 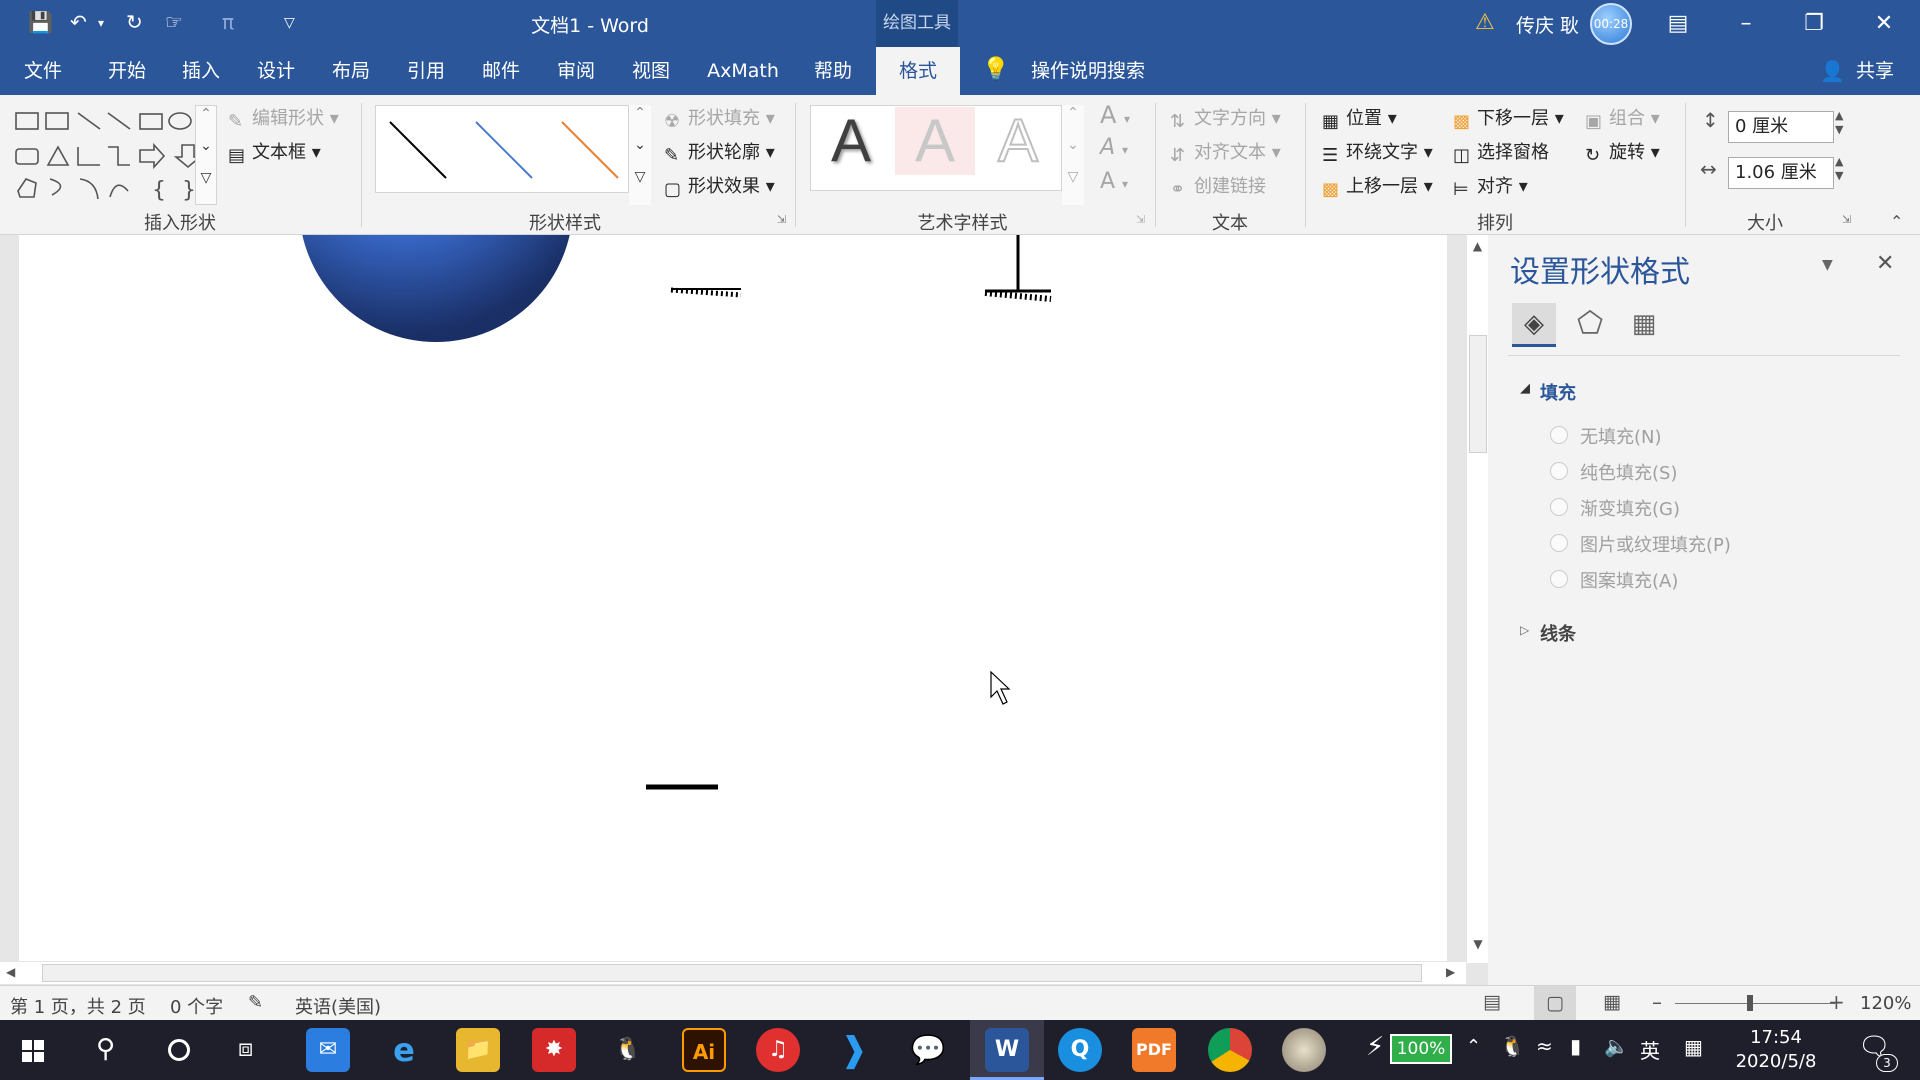 I want to click on word-count: 0 个字, so click(x=196, y=1006).